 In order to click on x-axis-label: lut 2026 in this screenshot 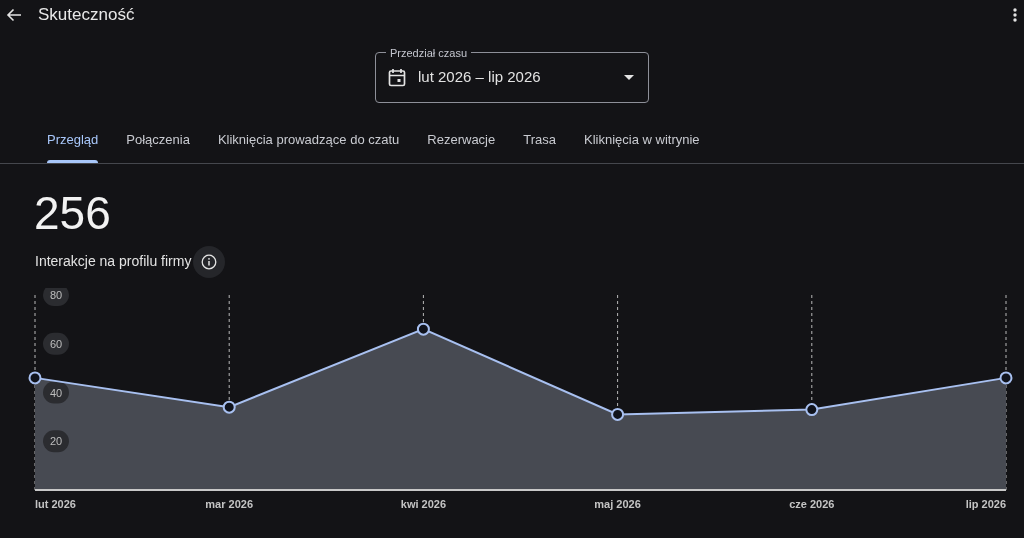, I will do `click(55, 503)`.